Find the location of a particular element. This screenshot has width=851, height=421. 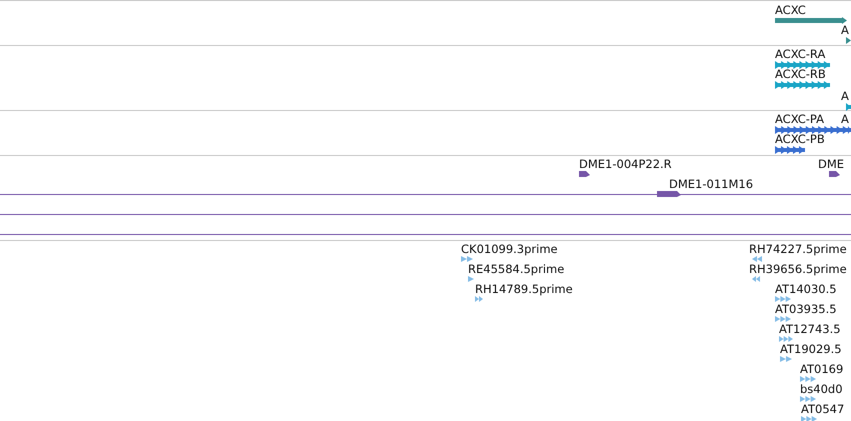

feature-label: ACXC-RB is located at coordinates (800, 74).